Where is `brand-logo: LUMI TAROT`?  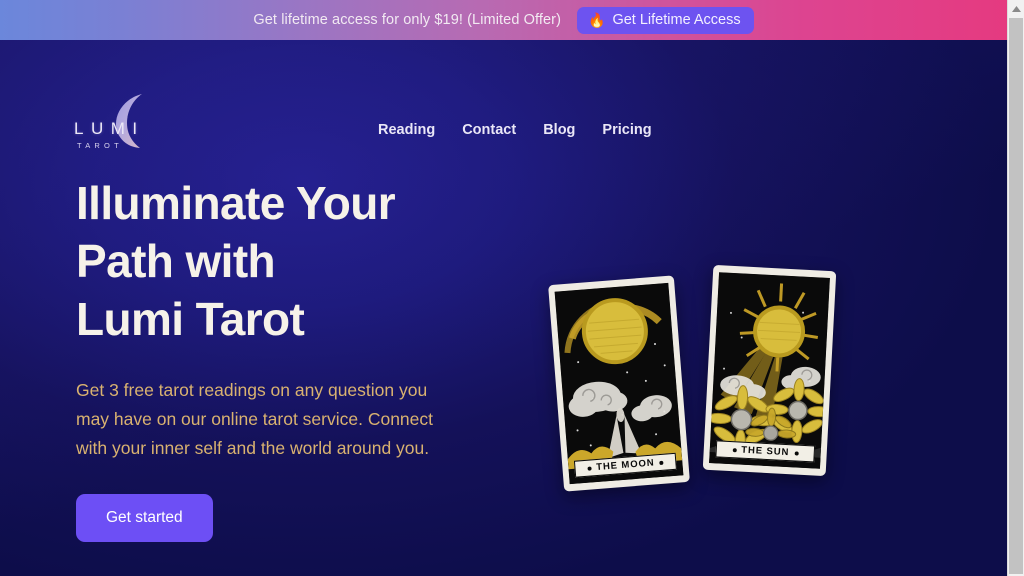 brand-logo: LUMI TAROT is located at coordinates (122, 123).